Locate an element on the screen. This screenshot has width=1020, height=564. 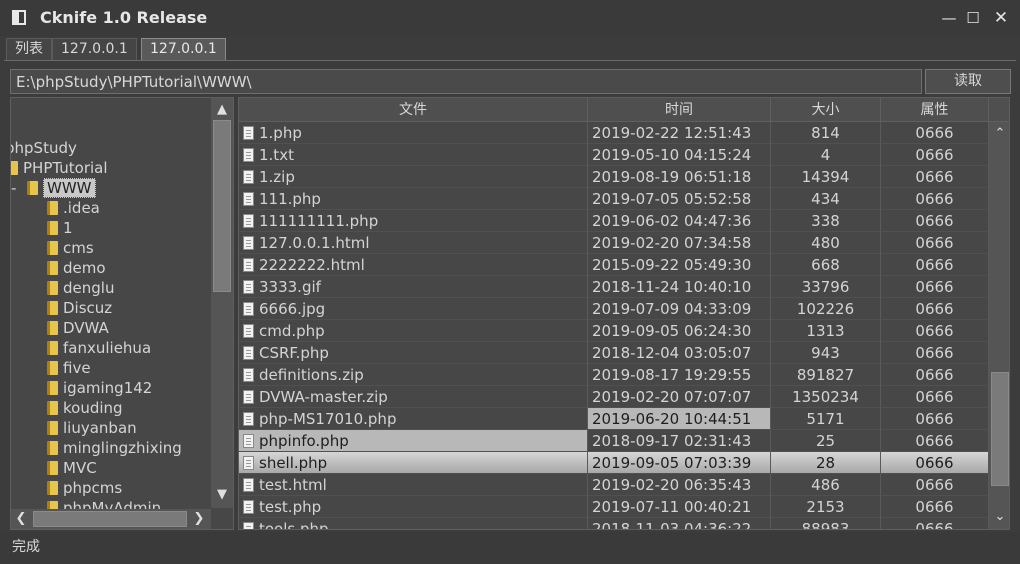
file-size-cell: 14394 is located at coordinates (826, 177).